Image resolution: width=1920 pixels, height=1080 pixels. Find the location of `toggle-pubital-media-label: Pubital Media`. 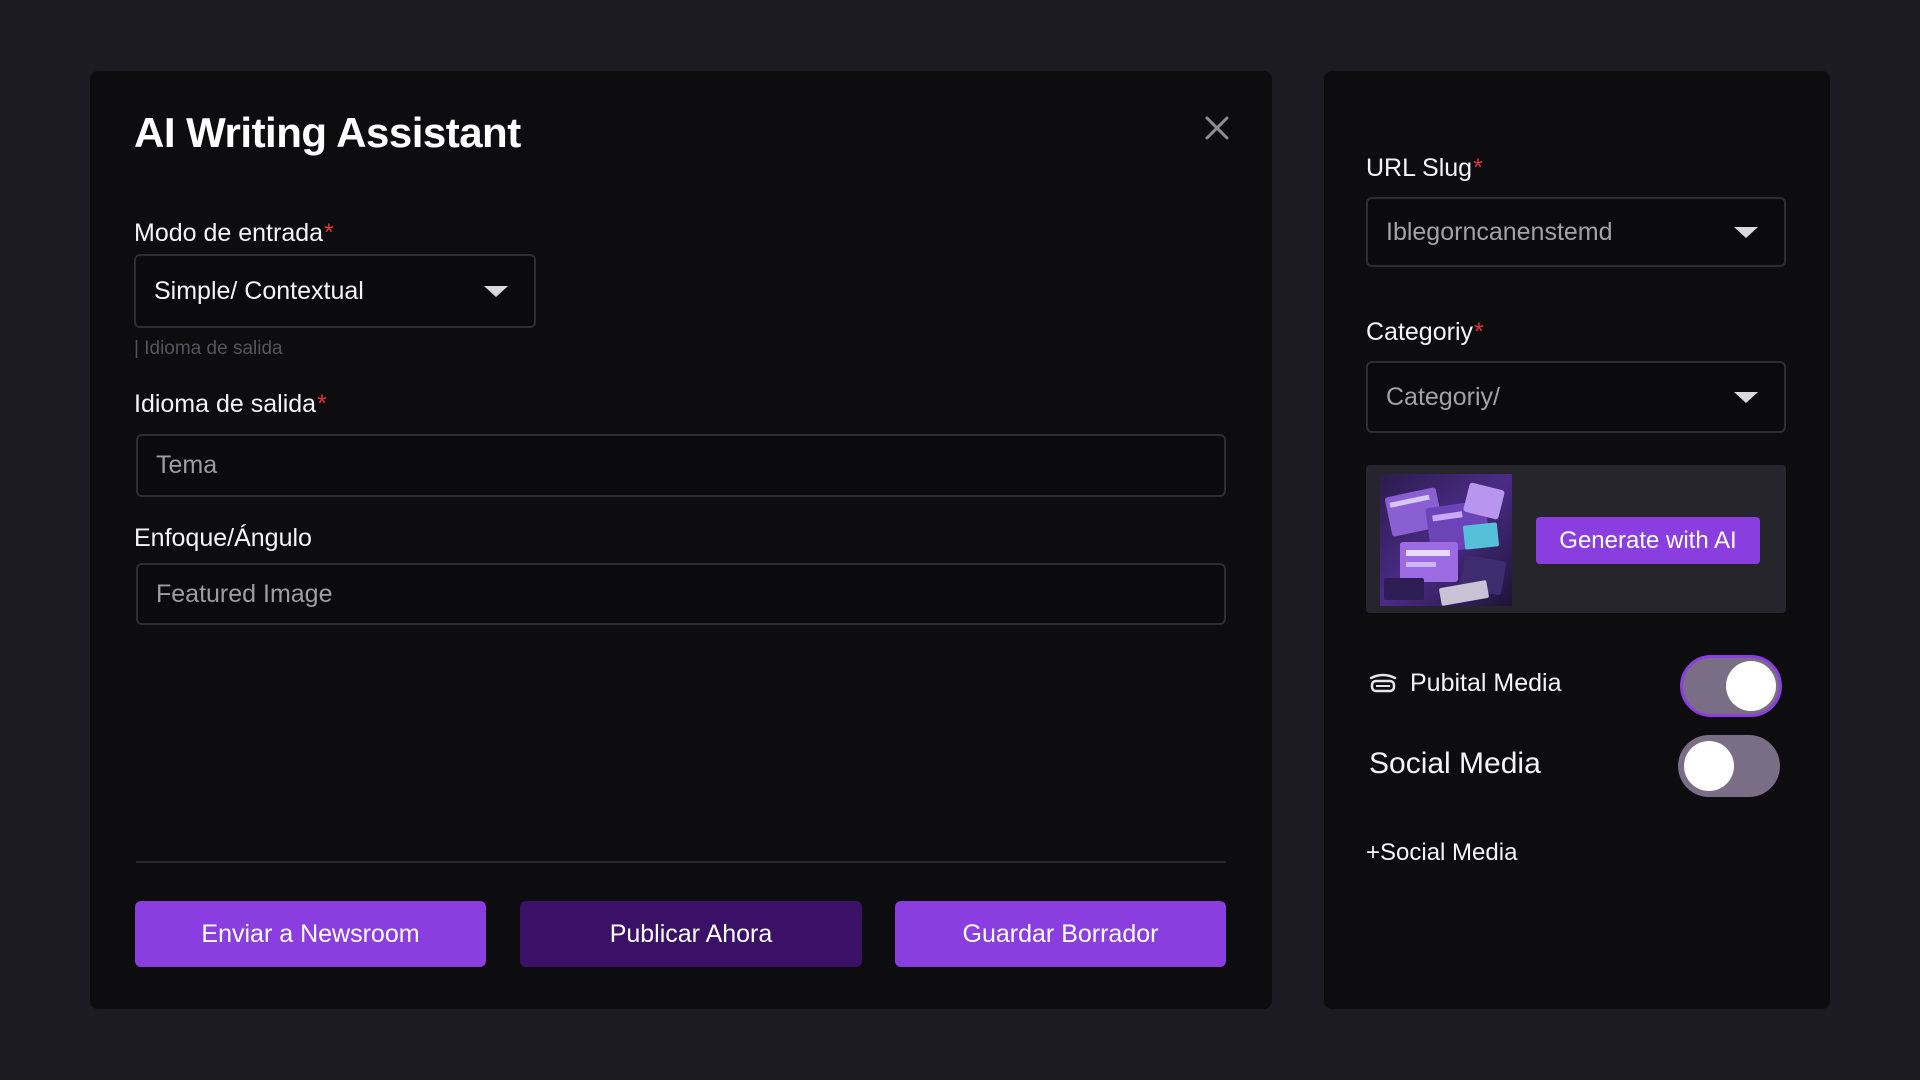

toggle-pubital-media-label: Pubital Media is located at coordinates (1486, 683).